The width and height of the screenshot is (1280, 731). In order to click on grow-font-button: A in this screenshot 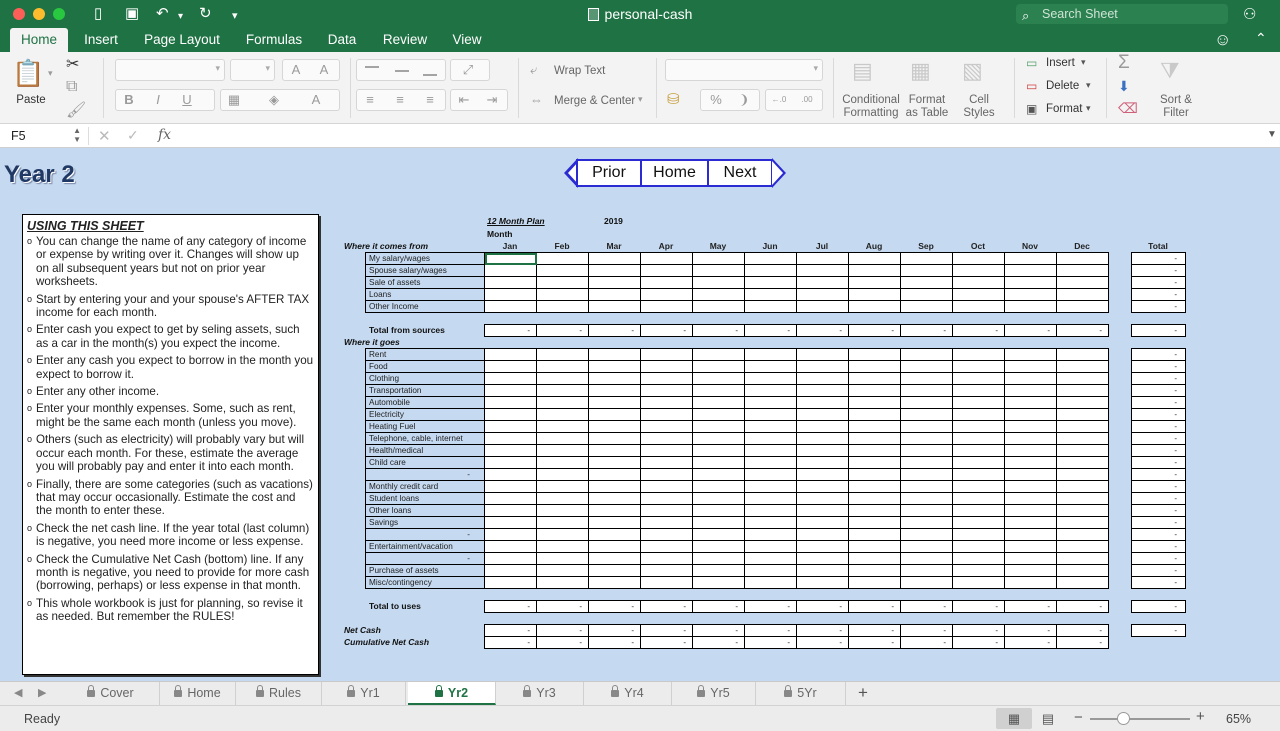, I will do `click(296, 70)`.